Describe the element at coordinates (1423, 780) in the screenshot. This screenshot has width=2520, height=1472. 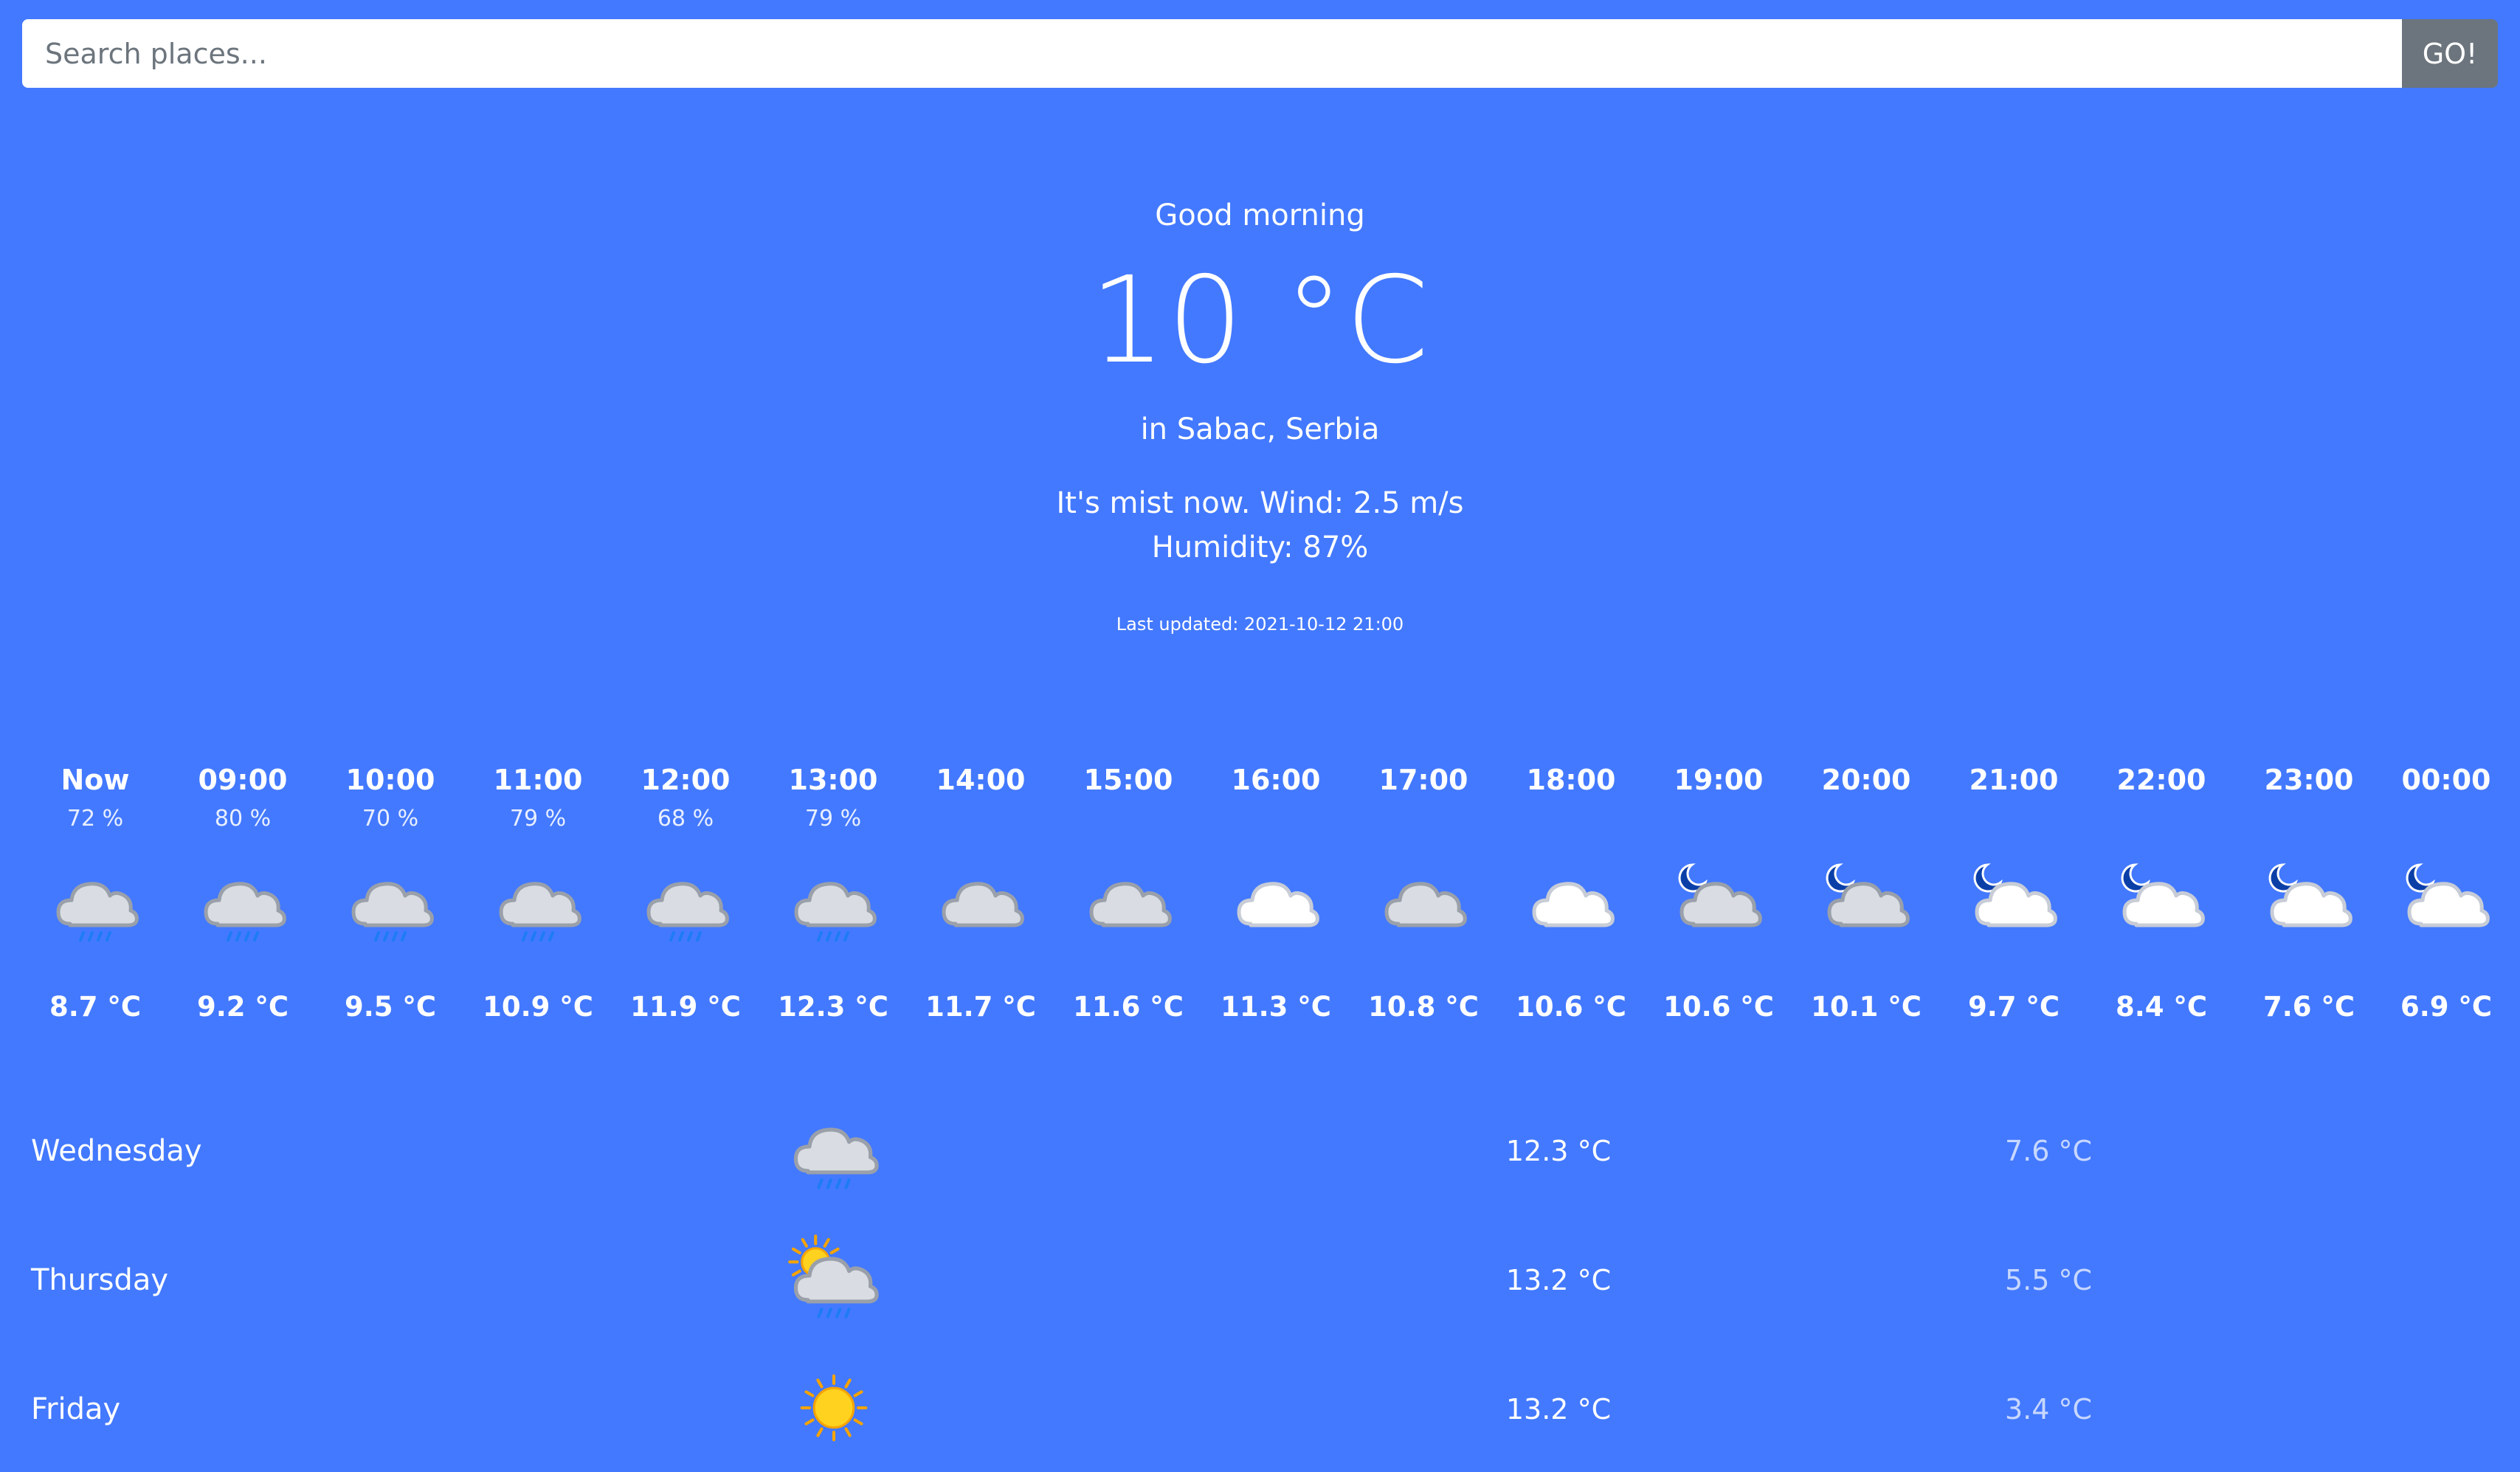
I see `hour-time: 17:00` at that location.